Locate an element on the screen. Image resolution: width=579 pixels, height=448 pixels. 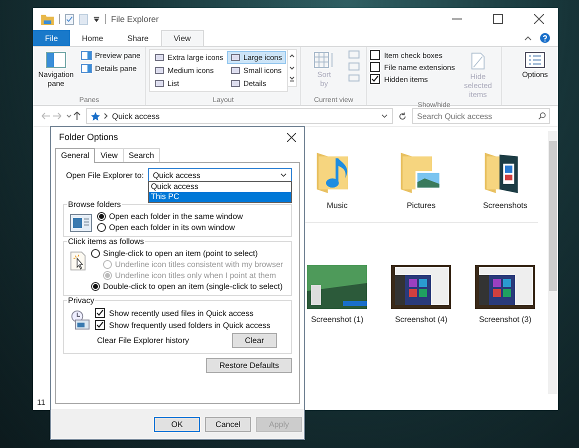
search-icon is located at coordinates (542, 116).